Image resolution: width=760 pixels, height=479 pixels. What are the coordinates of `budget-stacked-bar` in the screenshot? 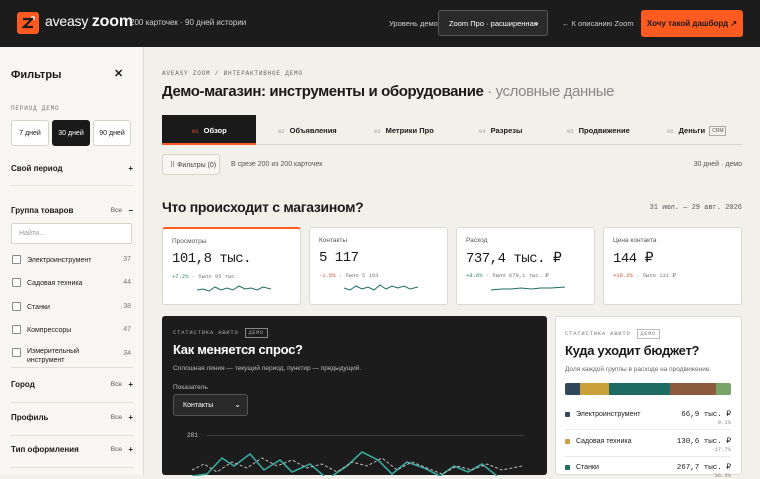 It's located at (648, 389).